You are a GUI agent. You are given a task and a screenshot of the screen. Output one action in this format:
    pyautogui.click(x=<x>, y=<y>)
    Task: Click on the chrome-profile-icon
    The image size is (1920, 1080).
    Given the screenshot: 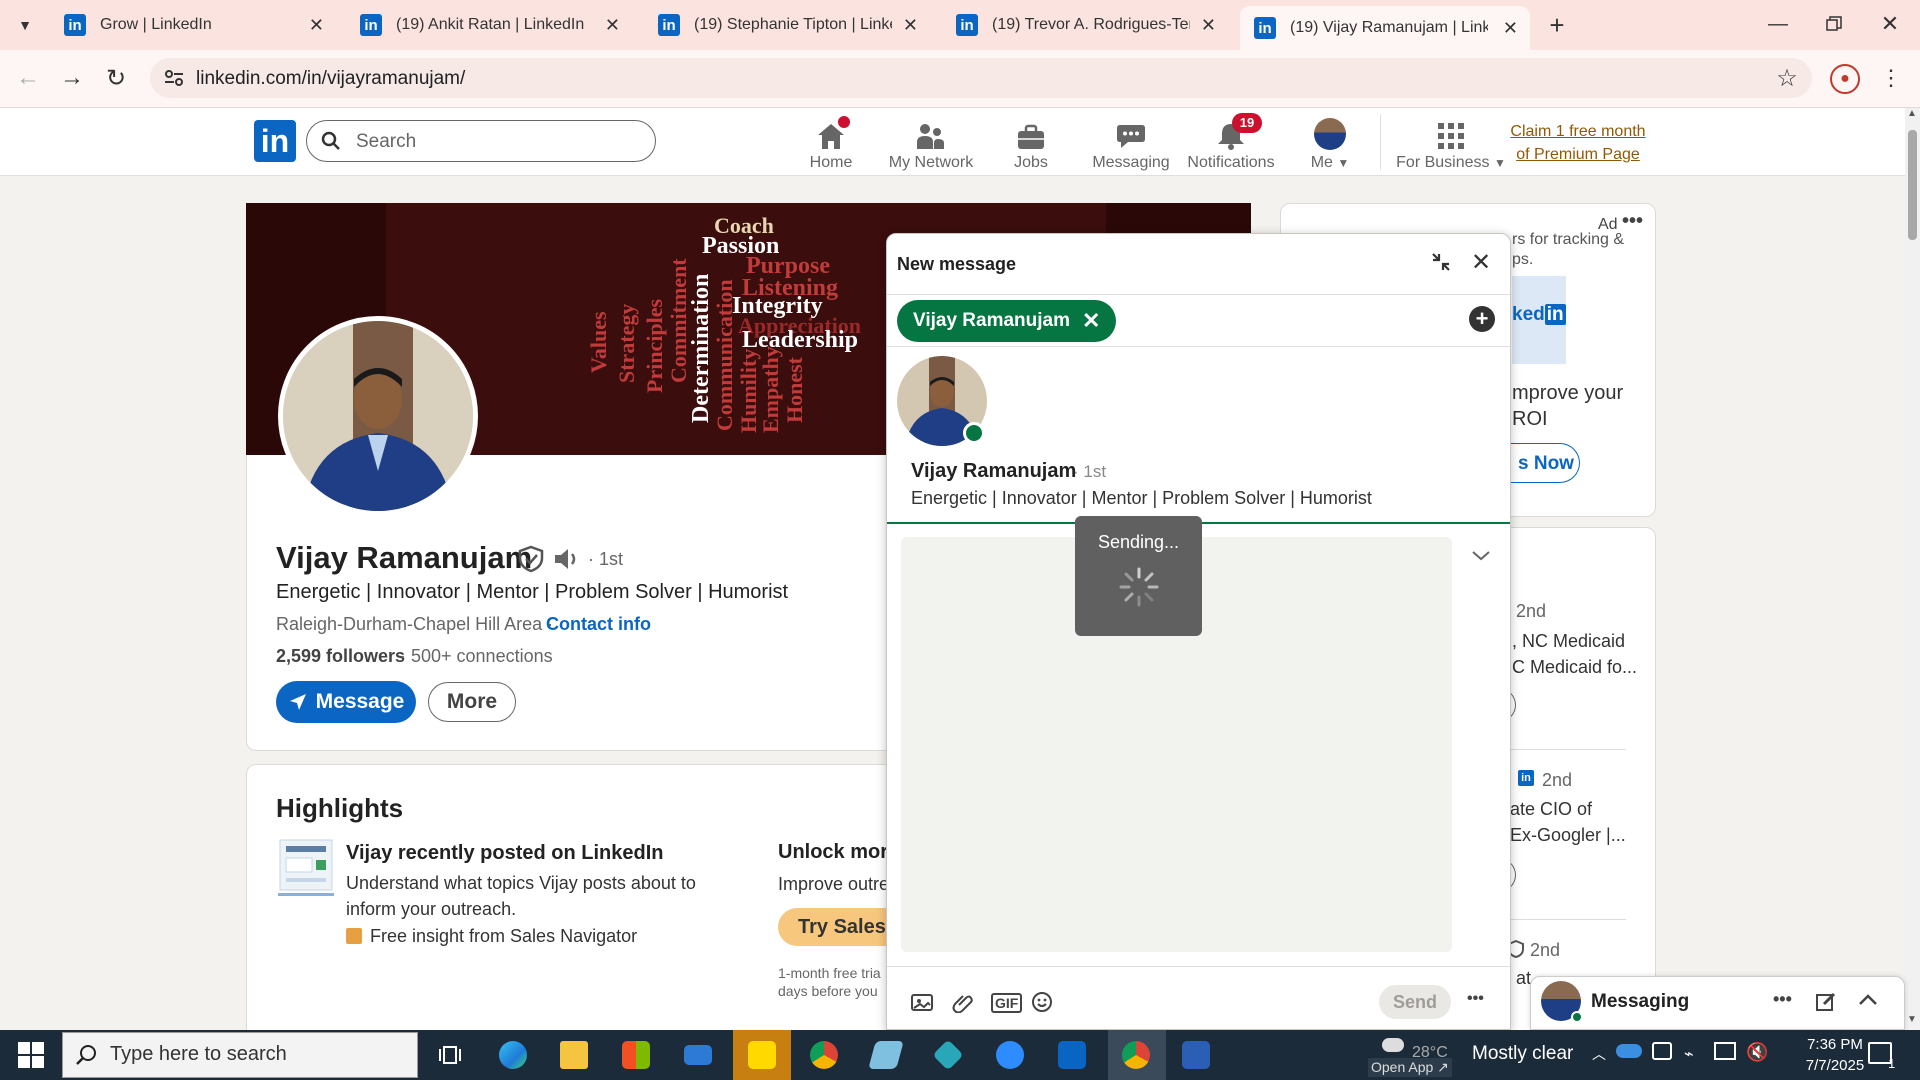 What is the action you would take?
    pyautogui.click(x=1136, y=1055)
    